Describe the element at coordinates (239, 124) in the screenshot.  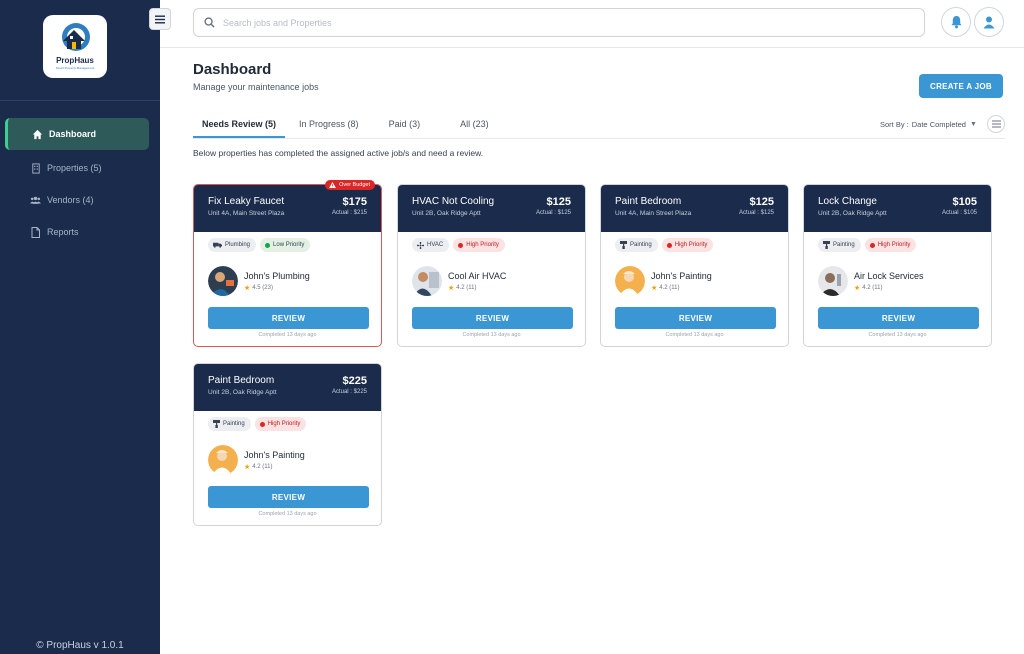
I see `tab-needs-review: Needs Review (5)` at that location.